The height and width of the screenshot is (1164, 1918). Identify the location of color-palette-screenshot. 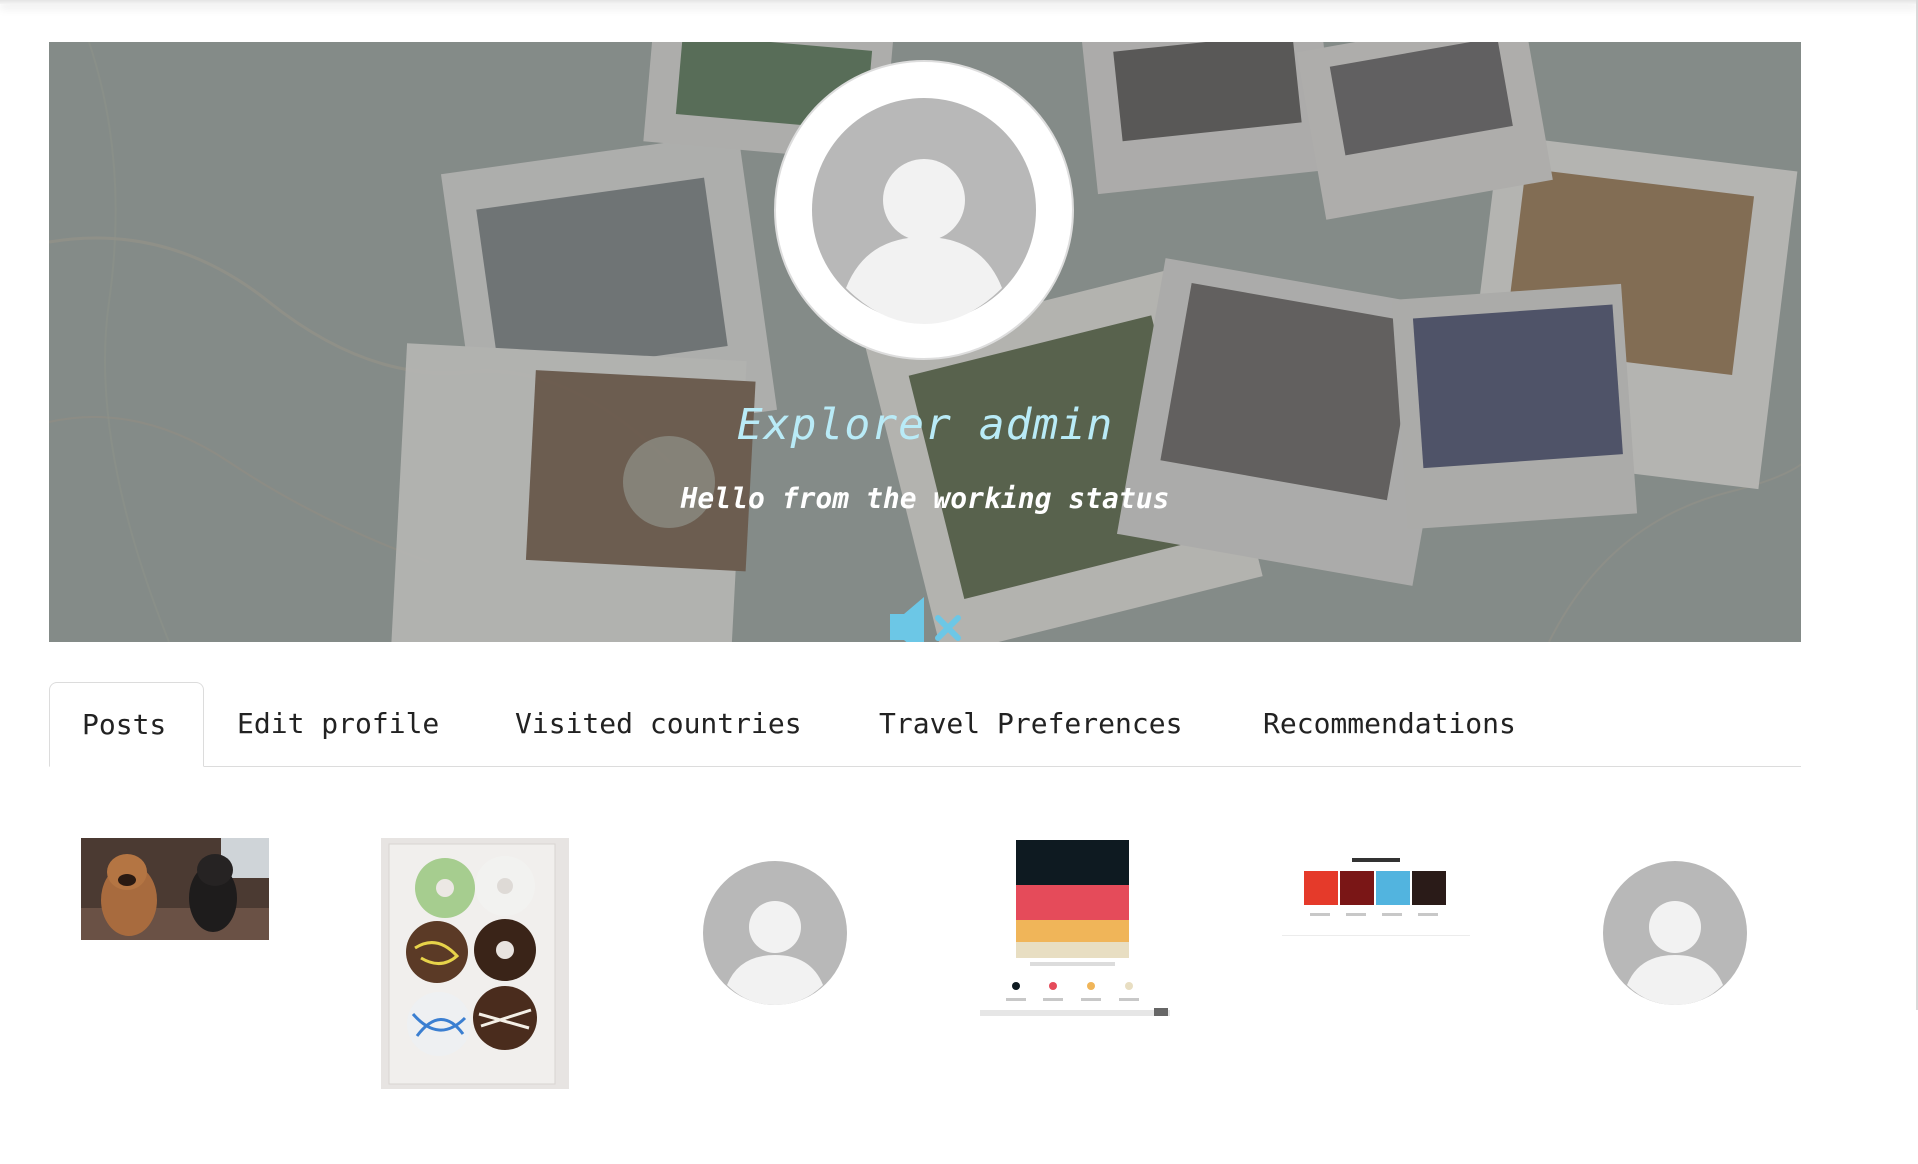
(1075, 930).